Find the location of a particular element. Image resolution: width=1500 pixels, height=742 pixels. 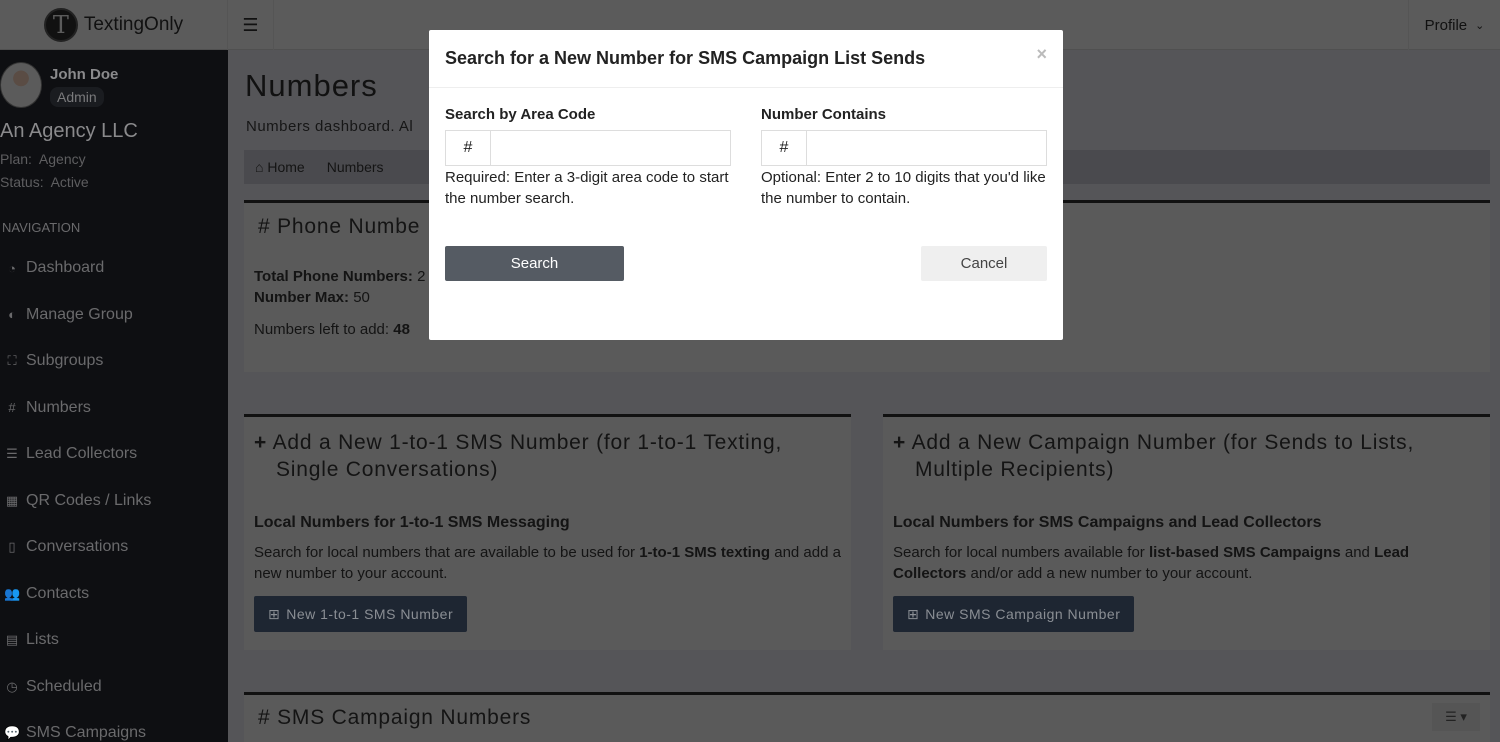

sidebar-item-label: SMS Campaigns is located at coordinates (86, 732).